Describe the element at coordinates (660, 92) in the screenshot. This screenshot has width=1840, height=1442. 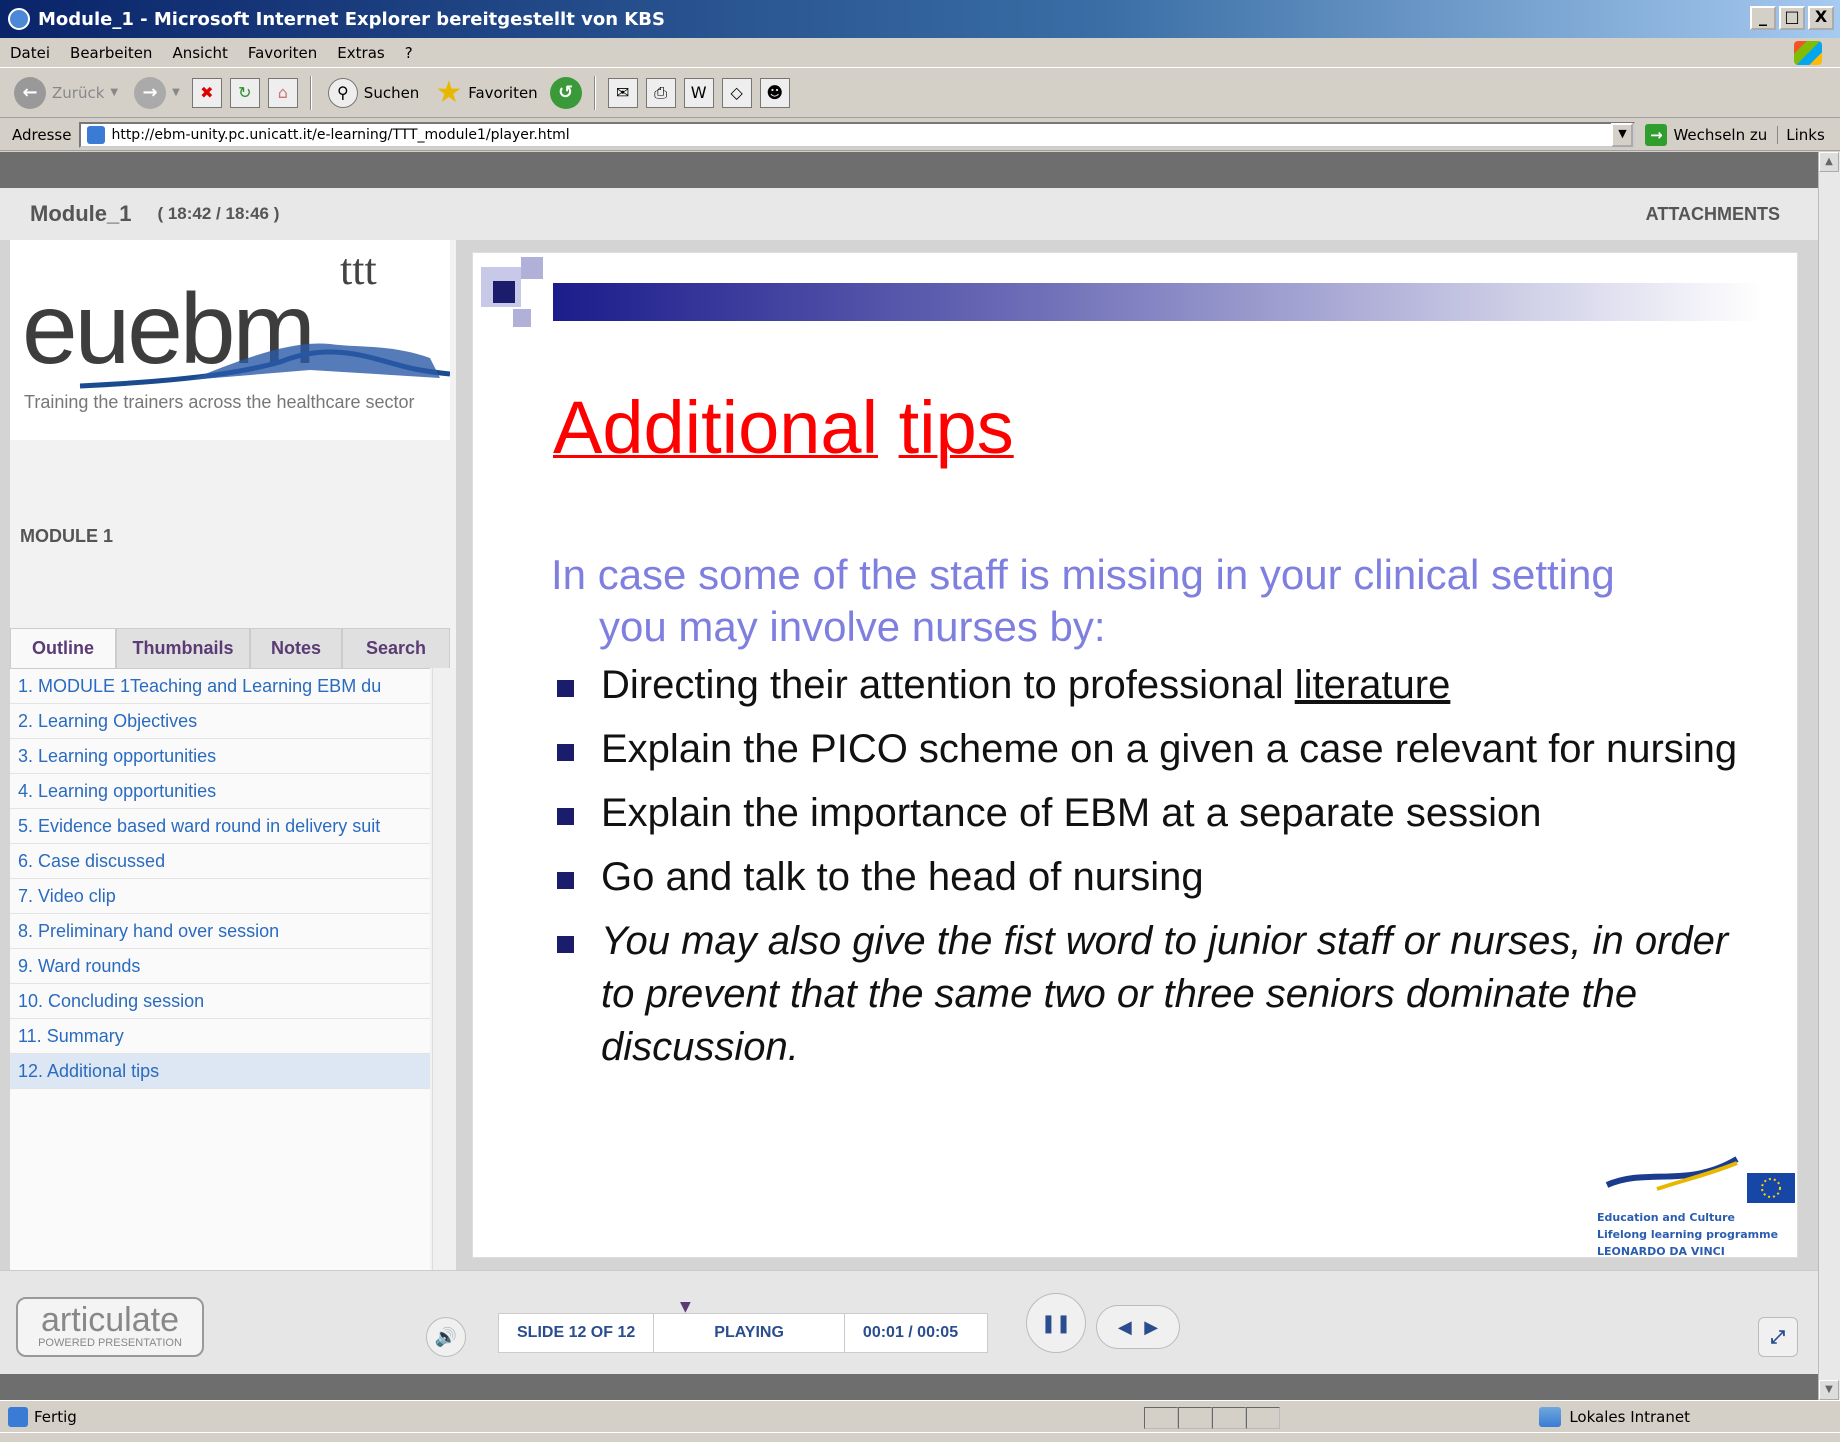
I see `print-icon: ⎙` at that location.